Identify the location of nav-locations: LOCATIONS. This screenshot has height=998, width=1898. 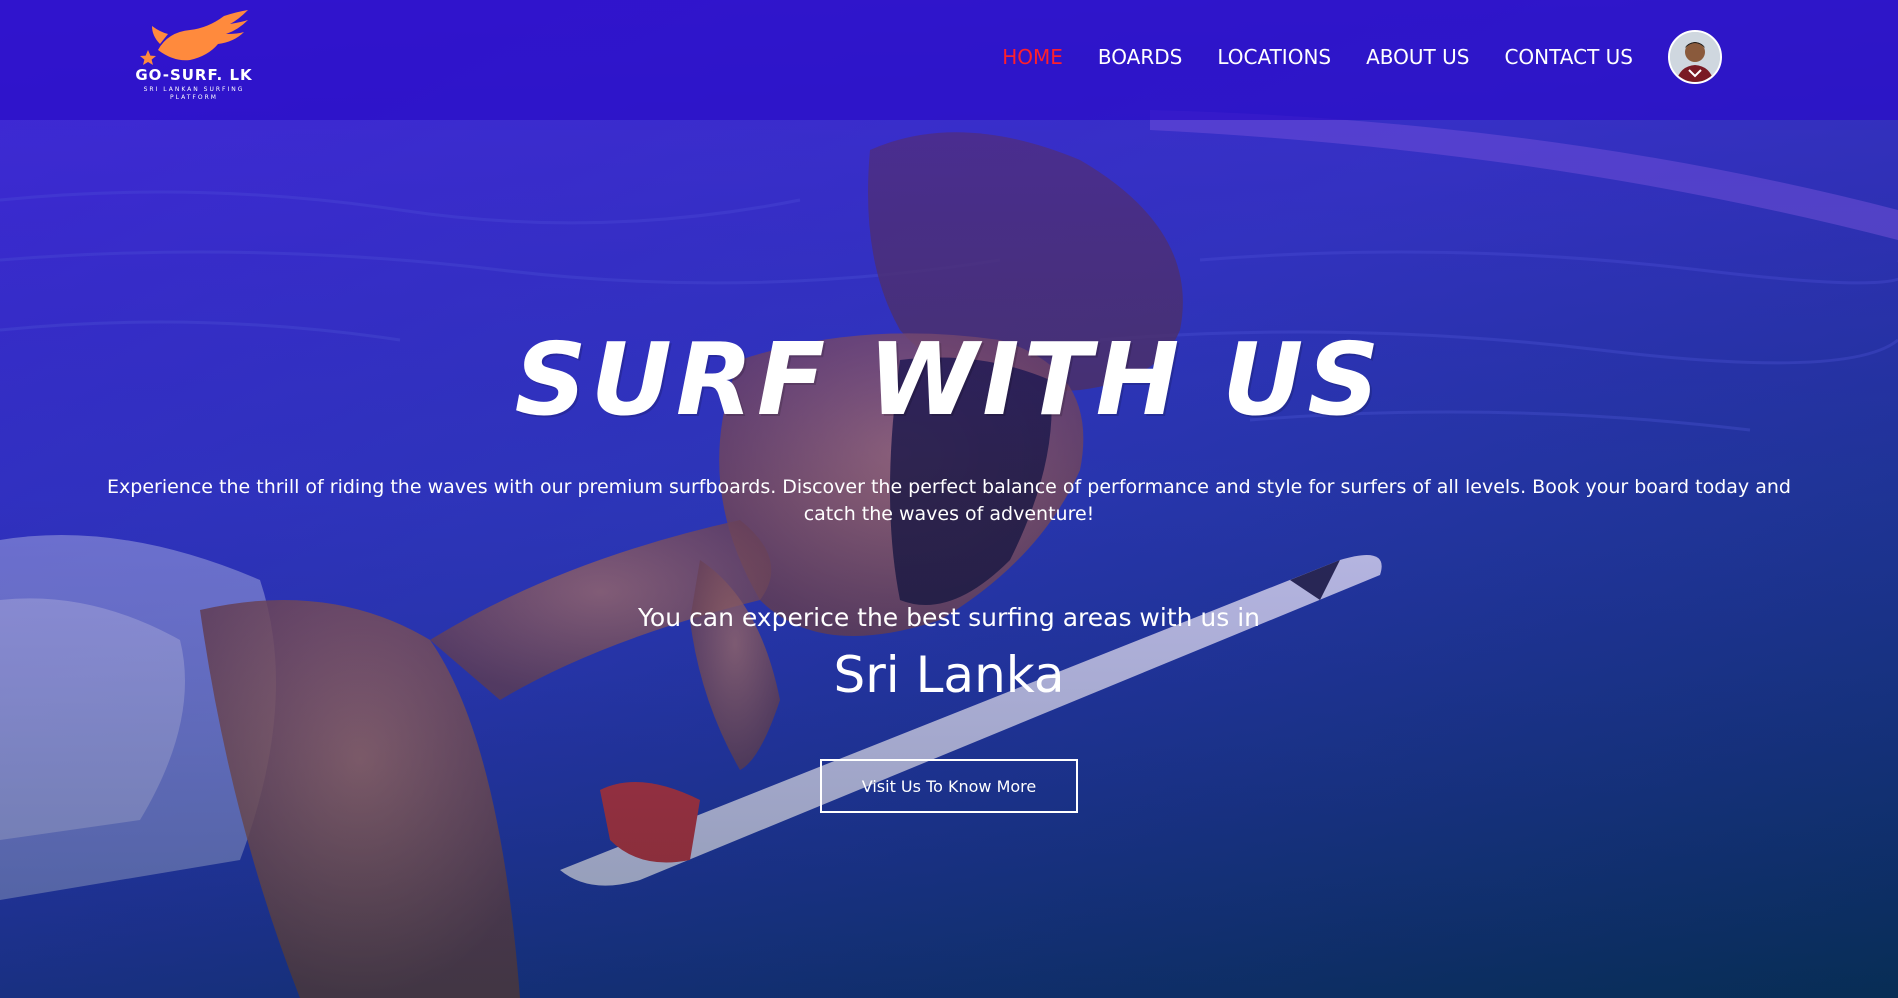
(1274, 57).